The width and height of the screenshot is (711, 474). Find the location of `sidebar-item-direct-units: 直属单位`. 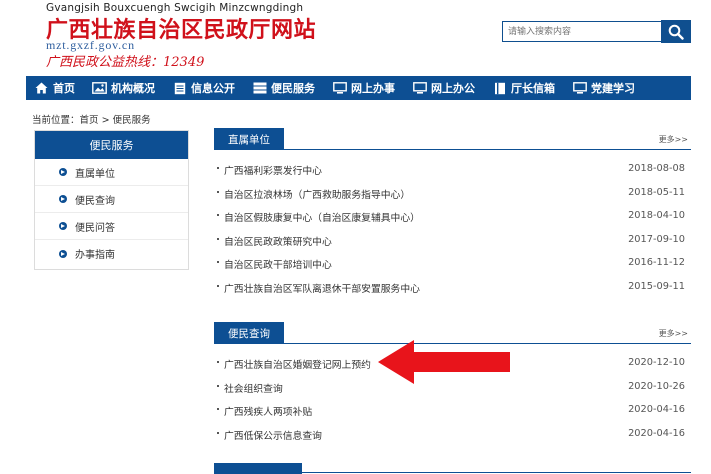

sidebar-item-direct-units: 直属单位 is located at coordinates (111, 172).